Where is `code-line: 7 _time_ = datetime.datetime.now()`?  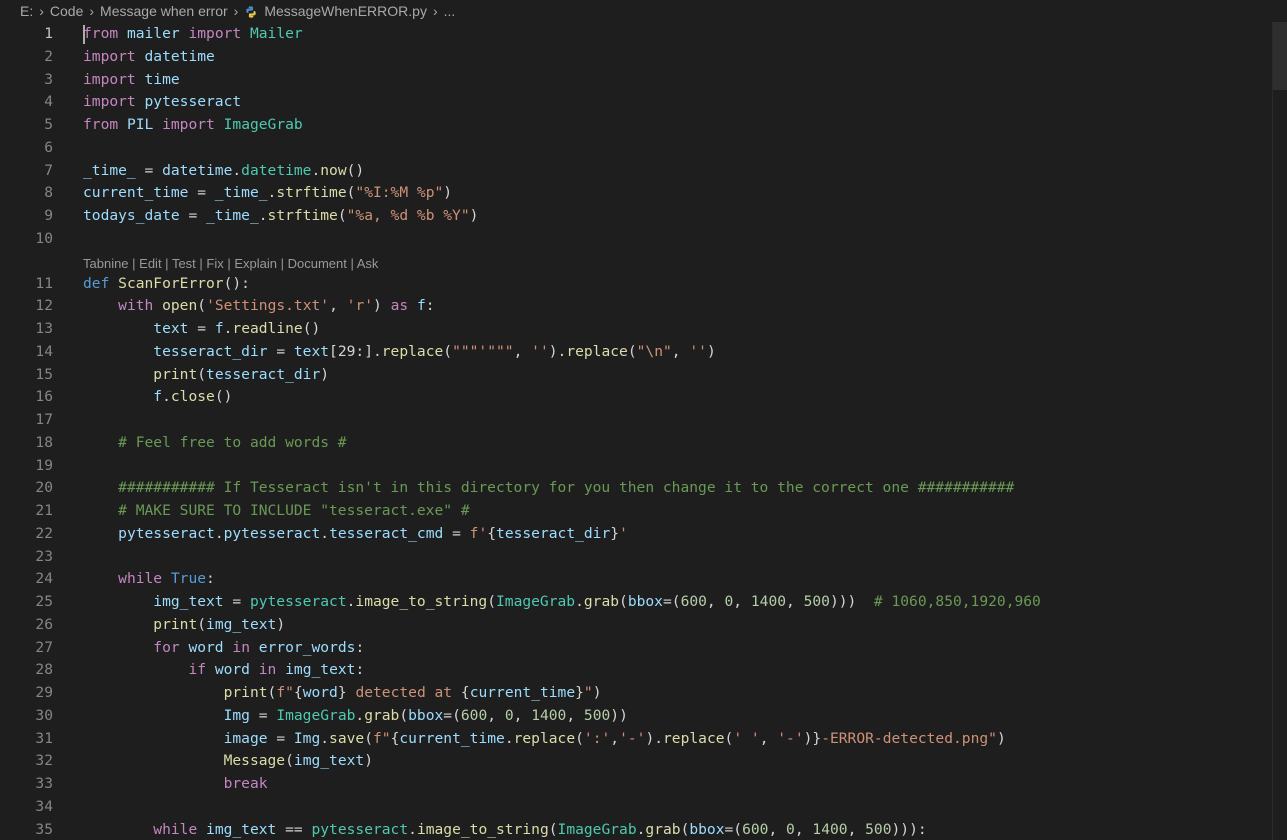 code-line: 7 _time_ = datetime.datetime.now() is located at coordinates (643, 171).